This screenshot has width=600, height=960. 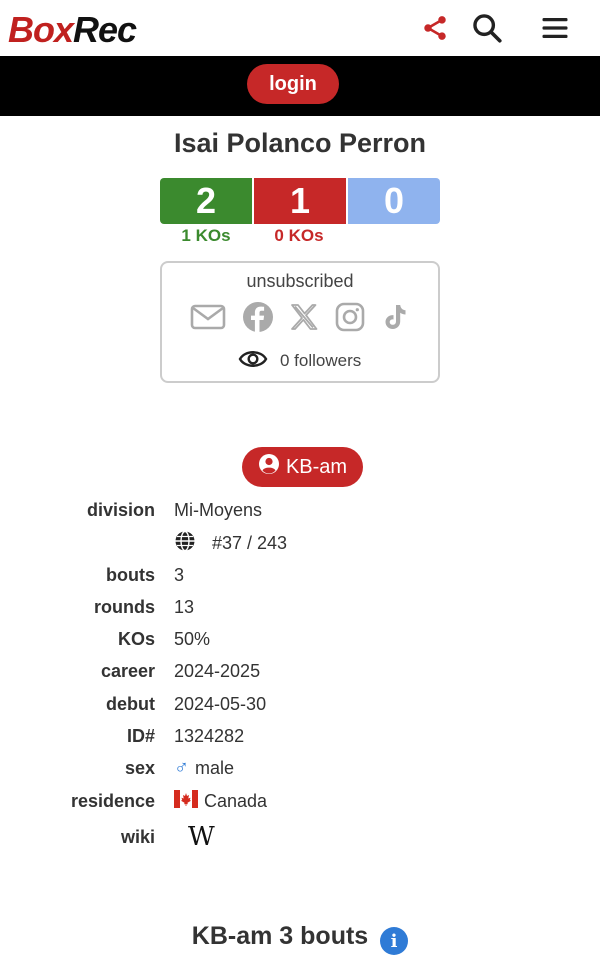 I want to click on search-icon, so click(x=487, y=28).